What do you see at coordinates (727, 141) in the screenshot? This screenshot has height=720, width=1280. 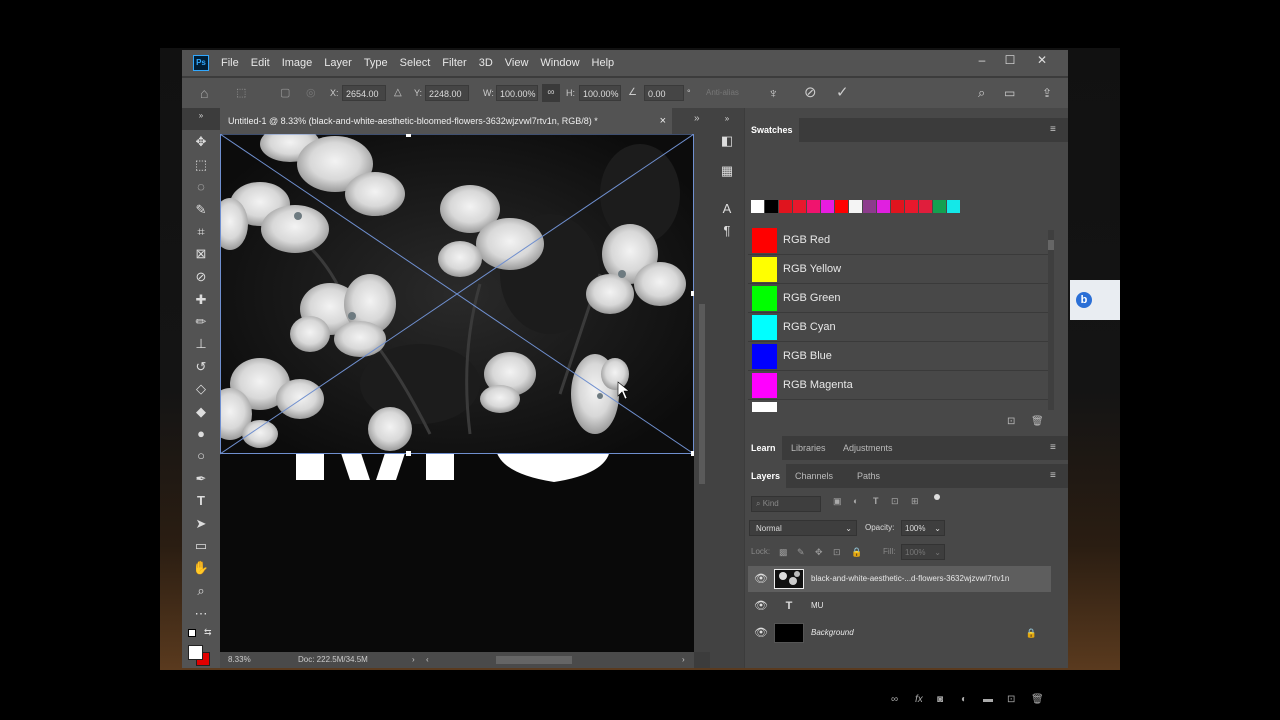 I see `history-panel-icon: ◧` at bounding box center [727, 141].